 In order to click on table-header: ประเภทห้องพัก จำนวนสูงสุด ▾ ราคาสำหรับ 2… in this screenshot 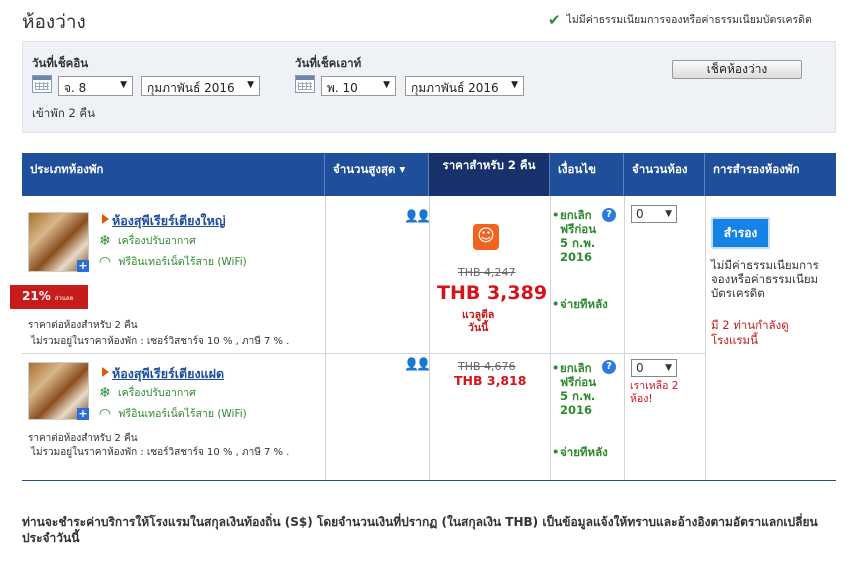, I will do `click(429, 174)`.